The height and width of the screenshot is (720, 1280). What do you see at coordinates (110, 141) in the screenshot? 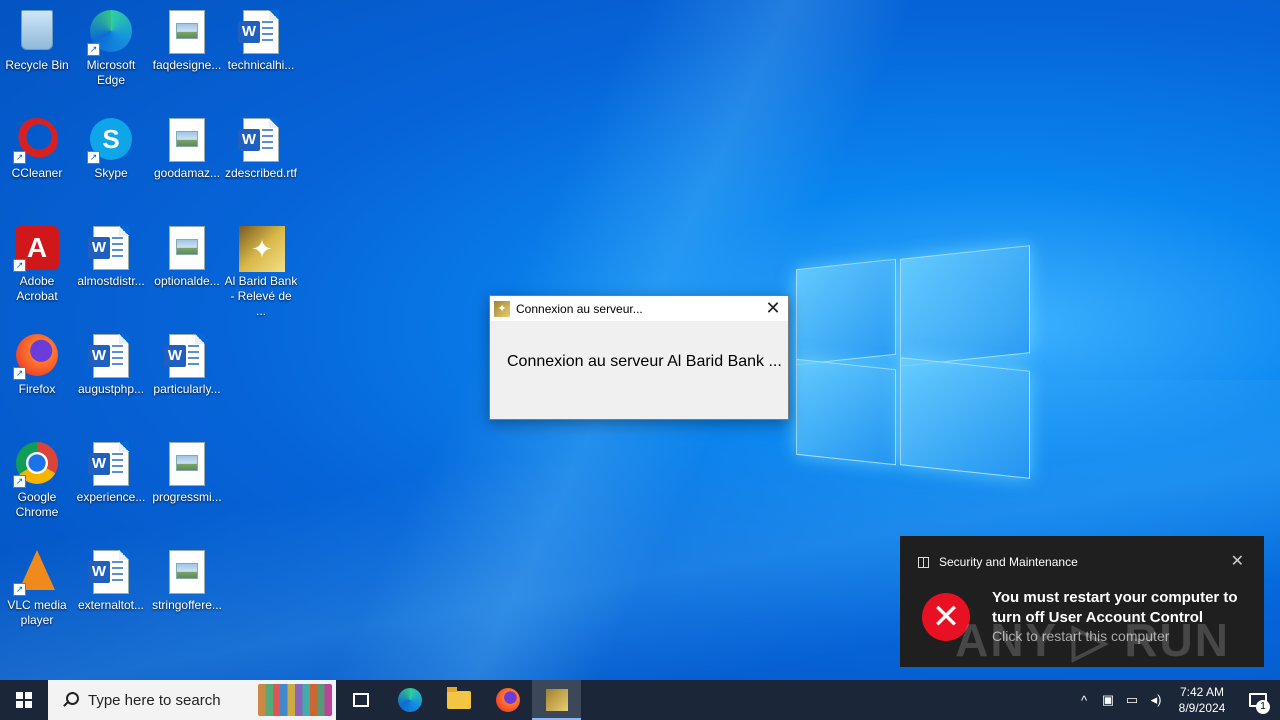
I see `skype-icon: S ↗` at bounding box center [110, 141].